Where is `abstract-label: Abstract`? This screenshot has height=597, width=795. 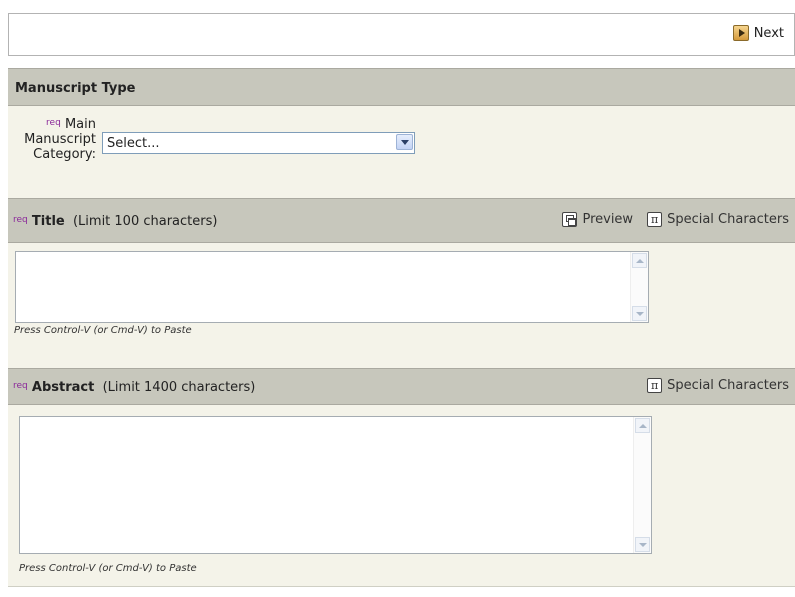 abstract-label: Abstract is located at coordinates (63, 387).